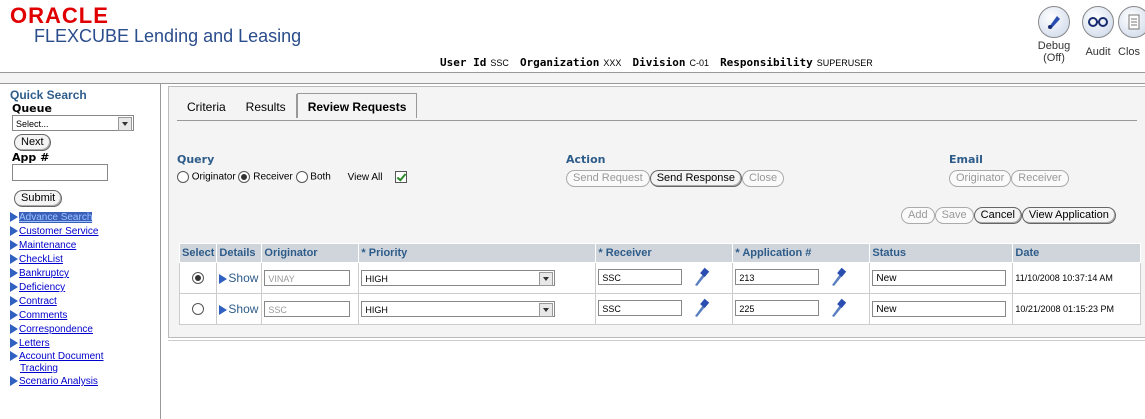  What do you see at coordinates (1098, 32) in the screenshot?
I see `audit-button: Audit` at bounding box center [1098, 32].